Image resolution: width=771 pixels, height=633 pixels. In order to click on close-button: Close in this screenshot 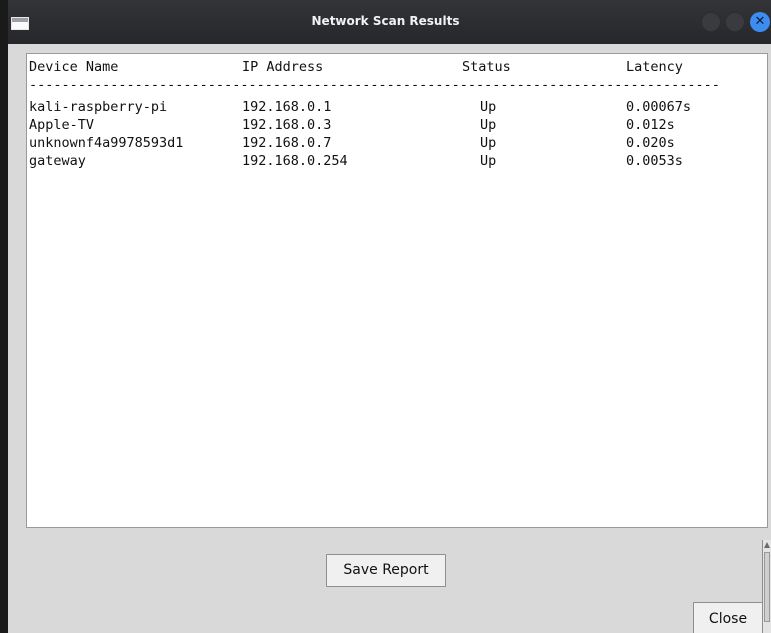, I will do `click(728, 617)`.